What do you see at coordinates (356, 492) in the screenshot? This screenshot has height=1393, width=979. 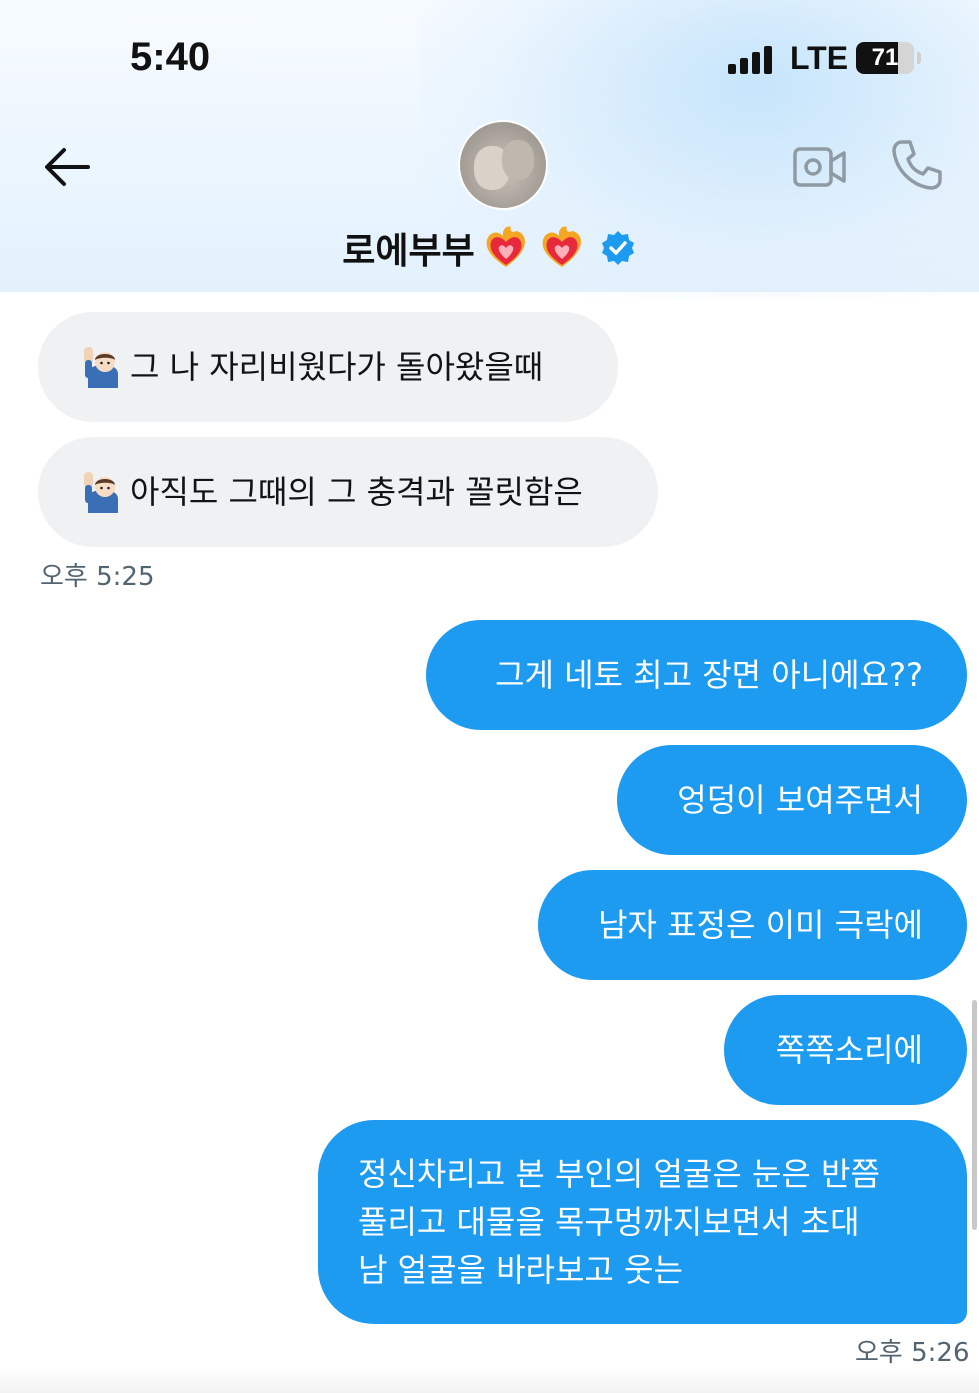 I see `message-text: 아직도 그때의 그 충격과 꼴릿함은` at bounding box center [356, 492].